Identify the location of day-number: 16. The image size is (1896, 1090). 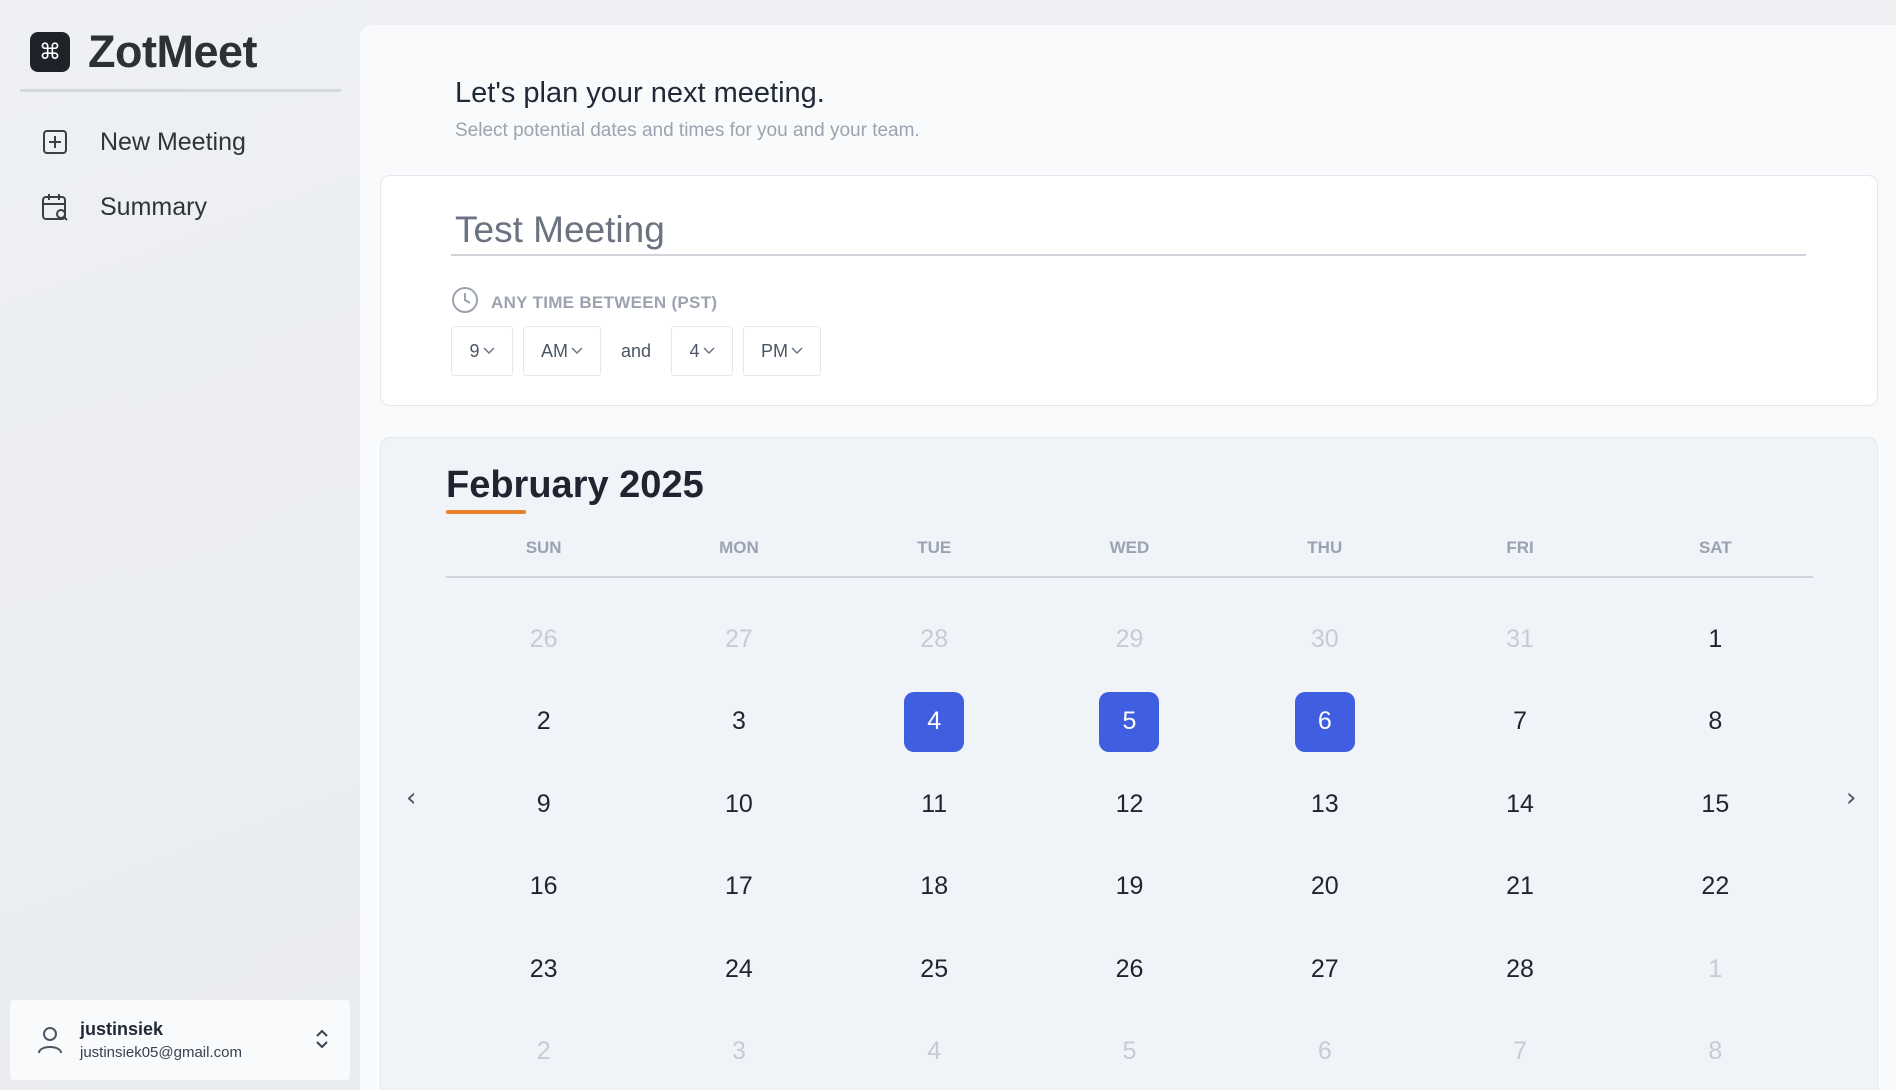
(543, 886).